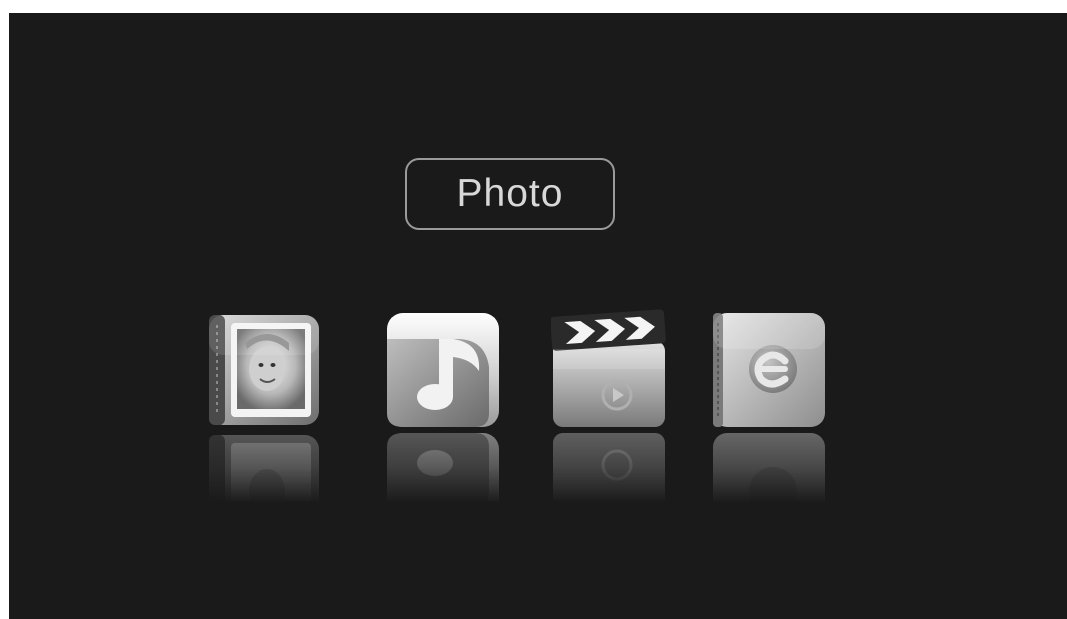 The height and width of the screenshot is (619, 1067). I want to click on selected-mode-label-box: Photo, so click(510, 194).